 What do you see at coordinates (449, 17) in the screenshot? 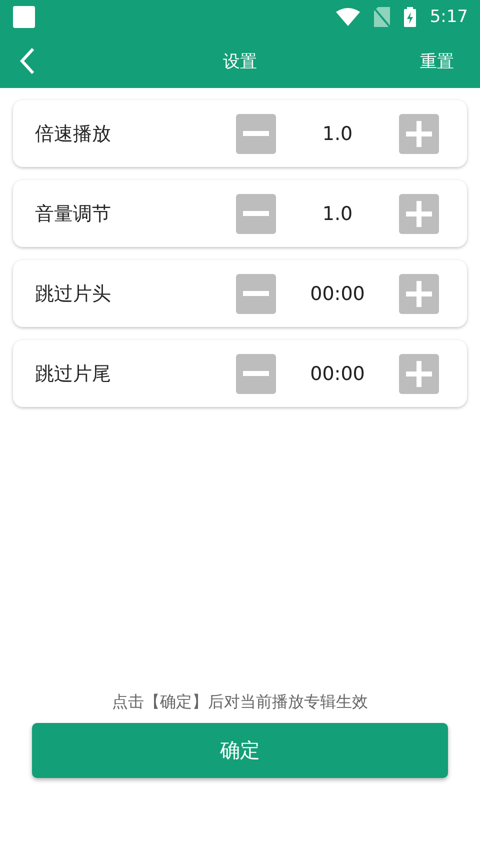
I see `status-time: 5:17` at bounding box center [449, 17].